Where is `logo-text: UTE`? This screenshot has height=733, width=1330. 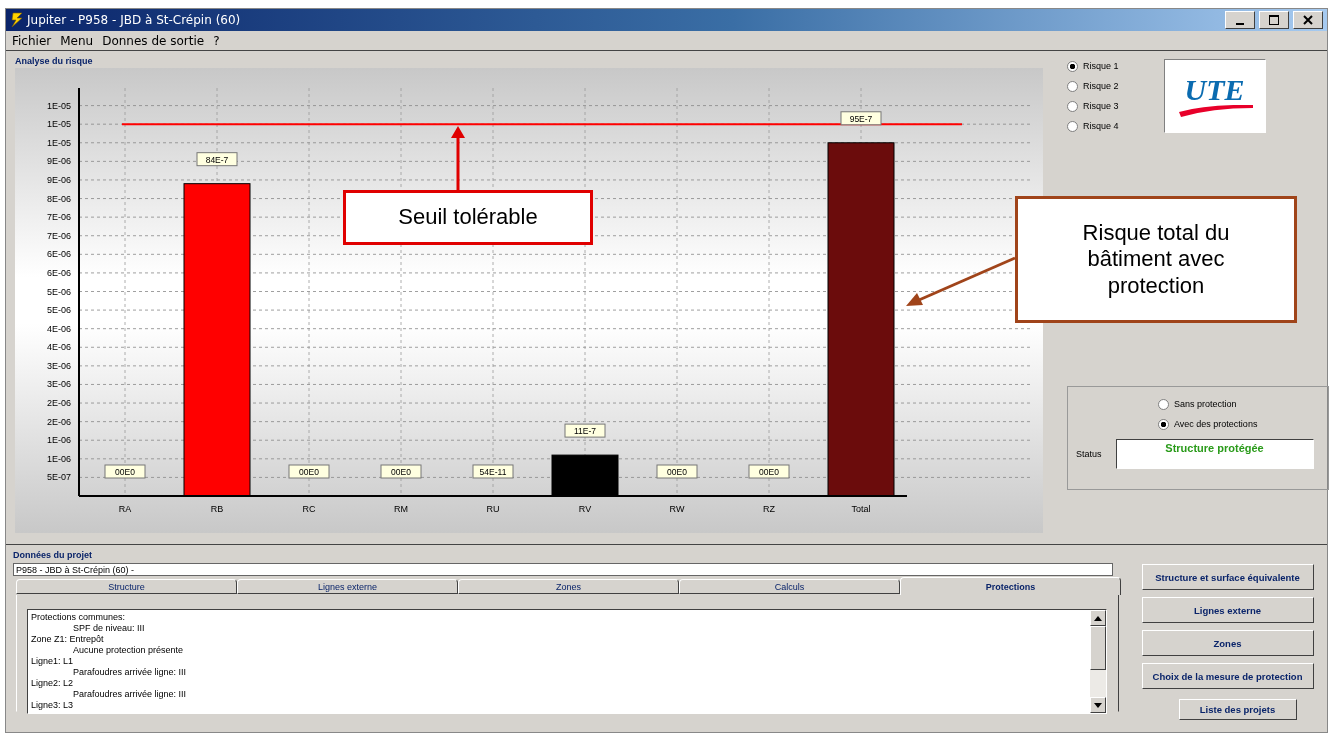 logo-text: UTE is located at coordinates (1214, 90).